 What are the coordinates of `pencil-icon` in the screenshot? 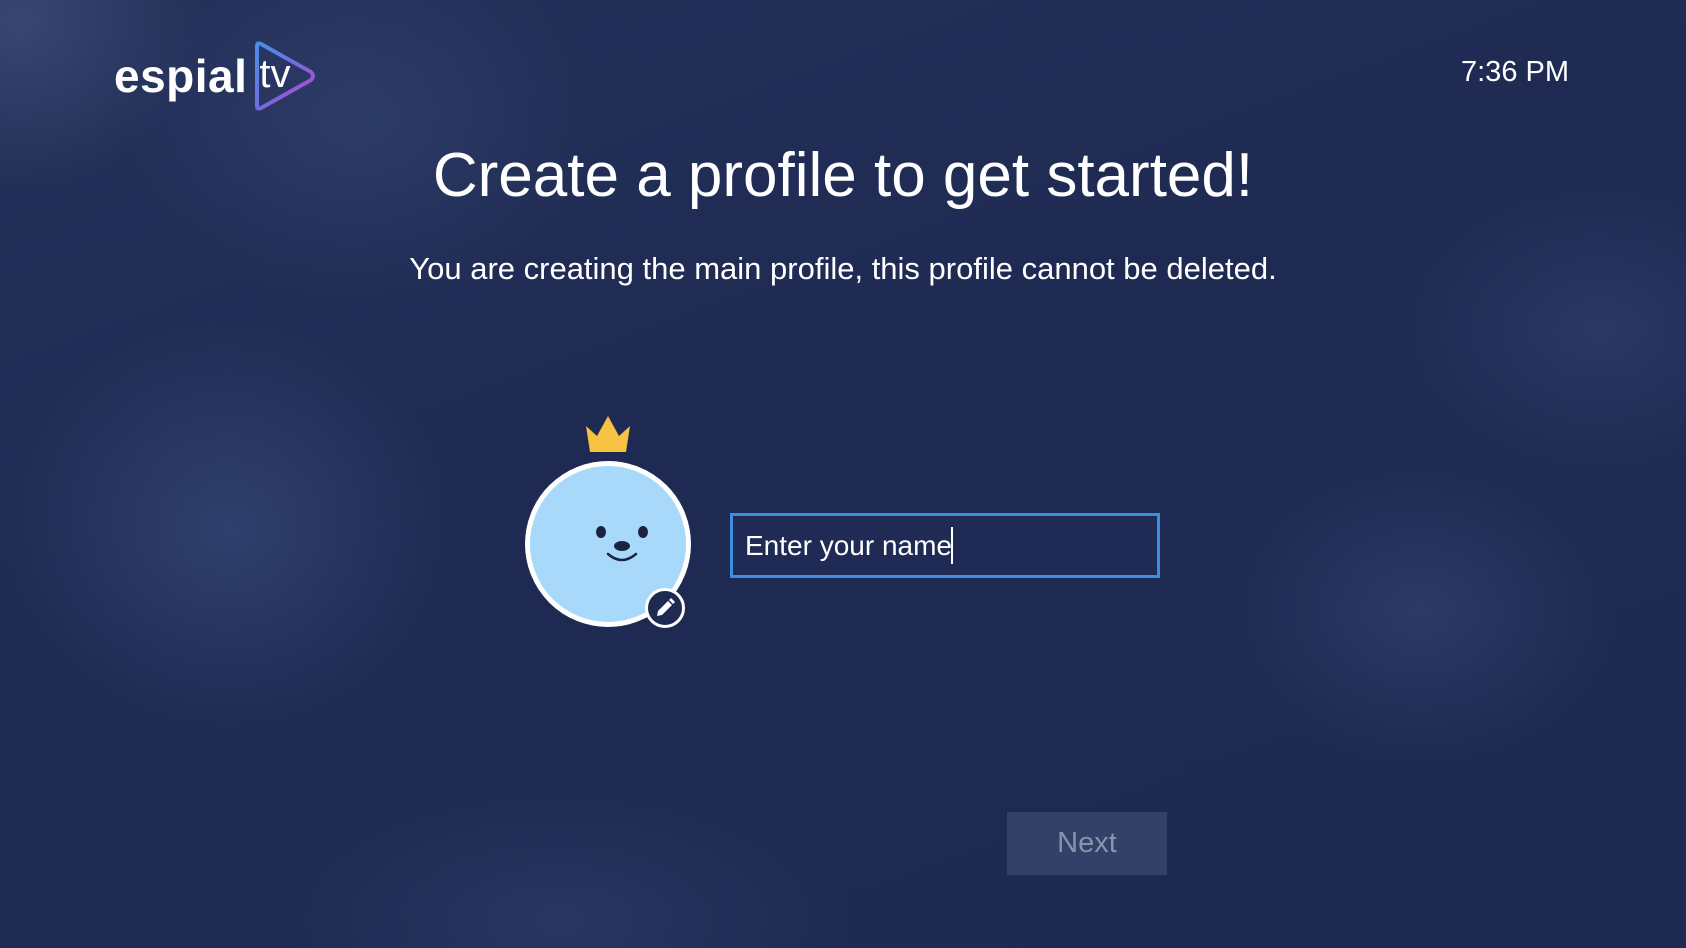 It's located at (666, 607).